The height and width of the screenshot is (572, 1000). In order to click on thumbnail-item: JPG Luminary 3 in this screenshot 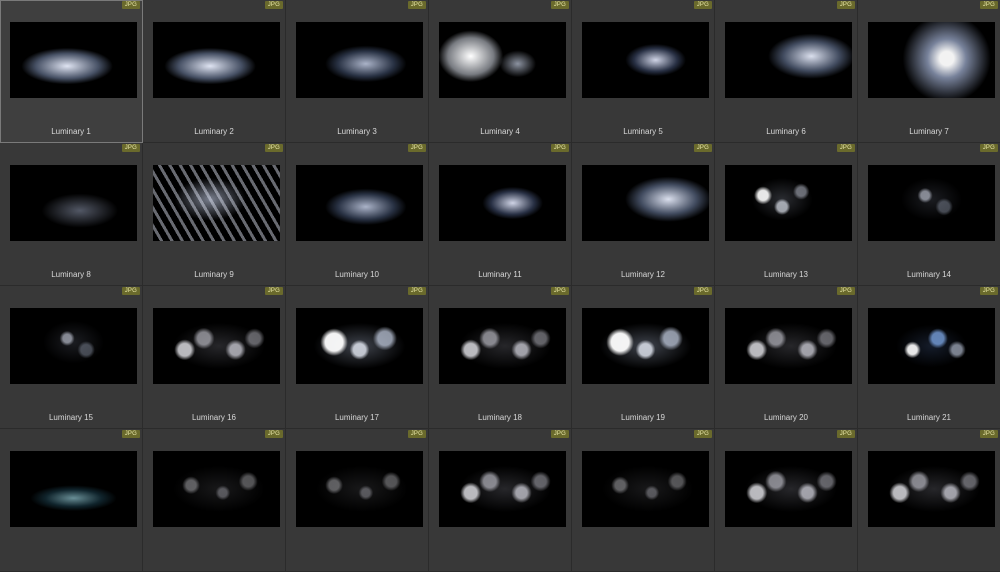, I will do `click(357, 71)`.